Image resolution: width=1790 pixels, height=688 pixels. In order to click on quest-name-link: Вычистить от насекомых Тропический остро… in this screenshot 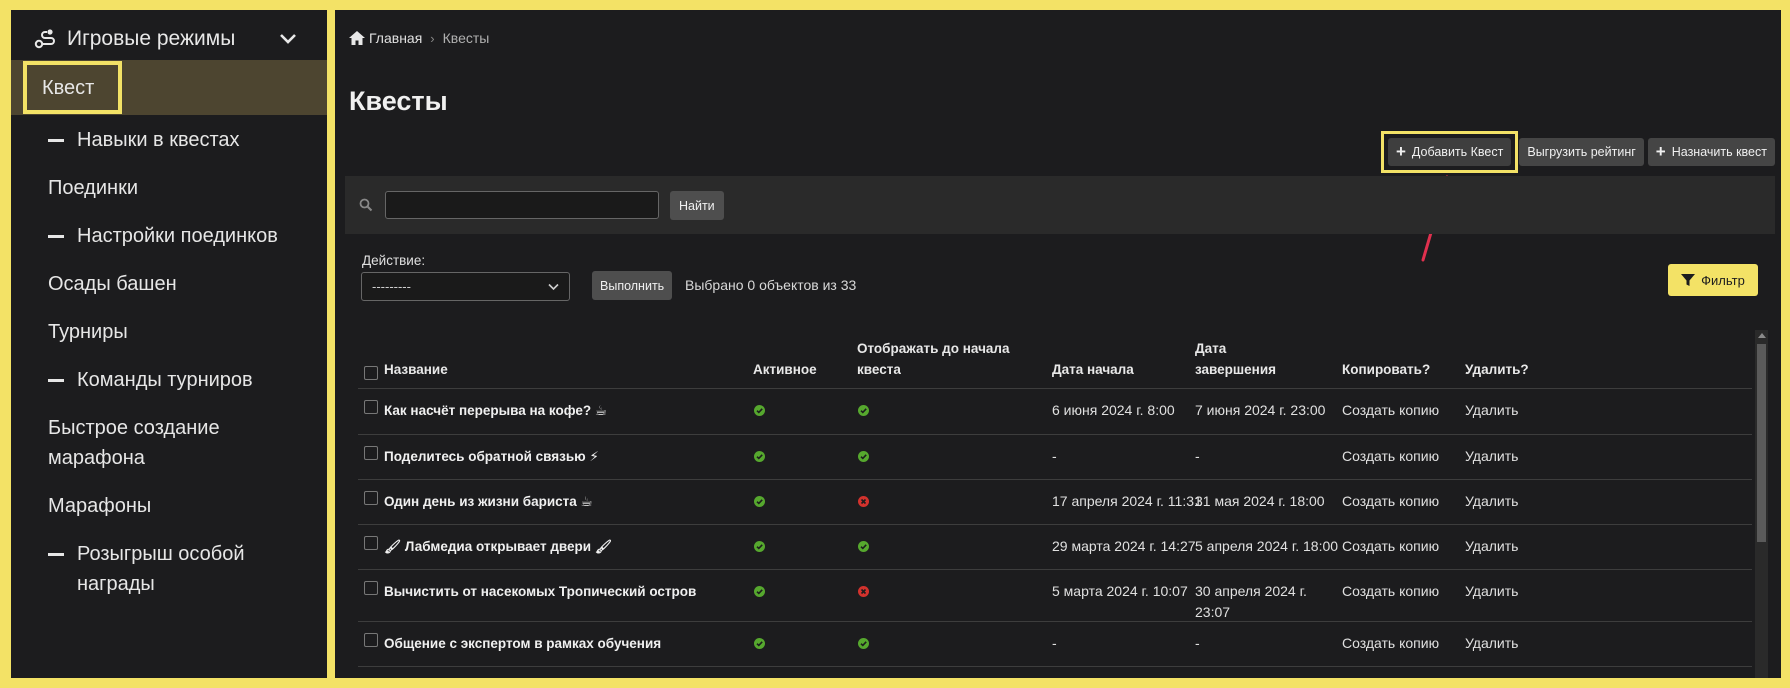, I will do `click(540, 591)`.